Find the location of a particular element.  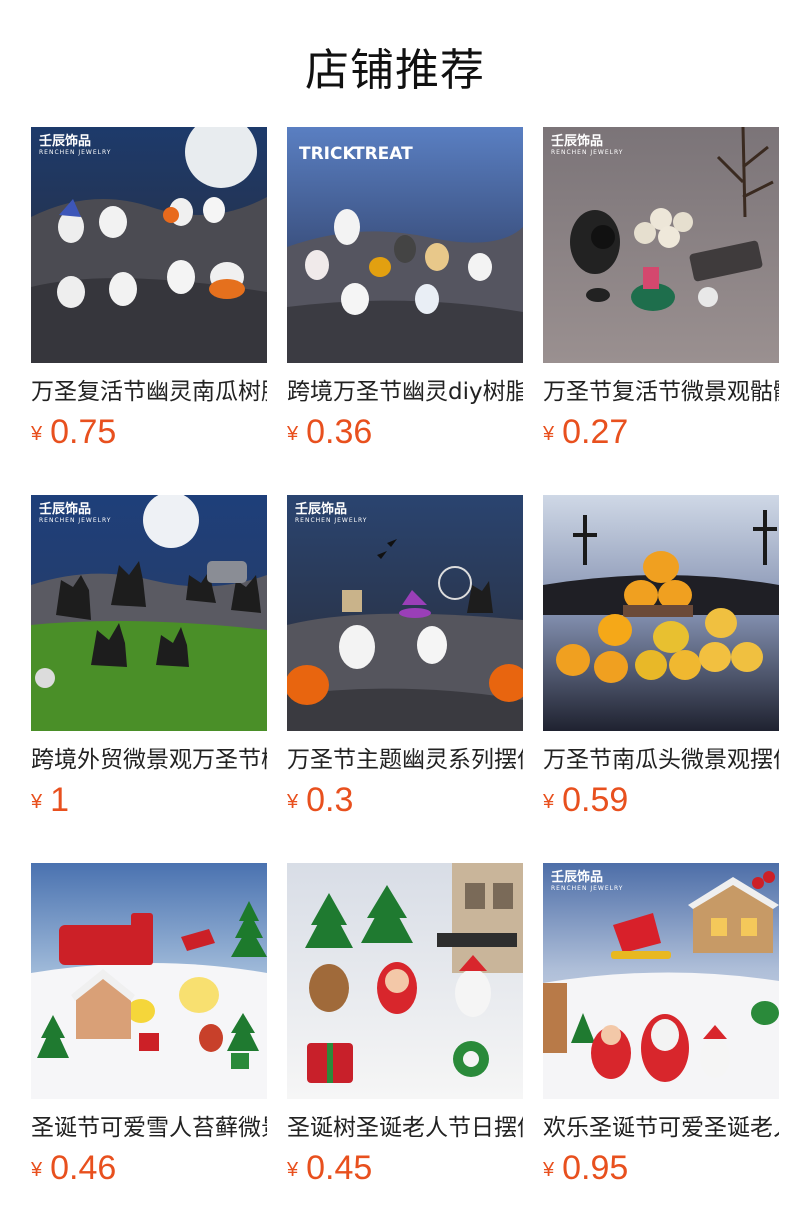

price-value: 0.3 is located at coordinates (330, 800).